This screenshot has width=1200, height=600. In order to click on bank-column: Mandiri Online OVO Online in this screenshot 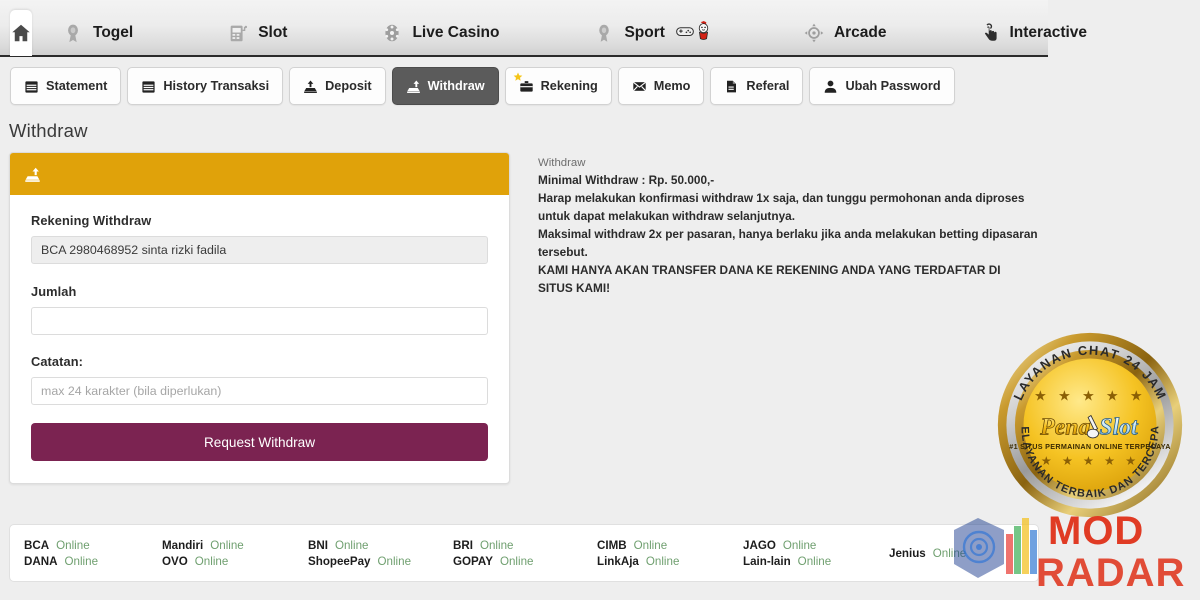, I will do `click(231, 553)`.